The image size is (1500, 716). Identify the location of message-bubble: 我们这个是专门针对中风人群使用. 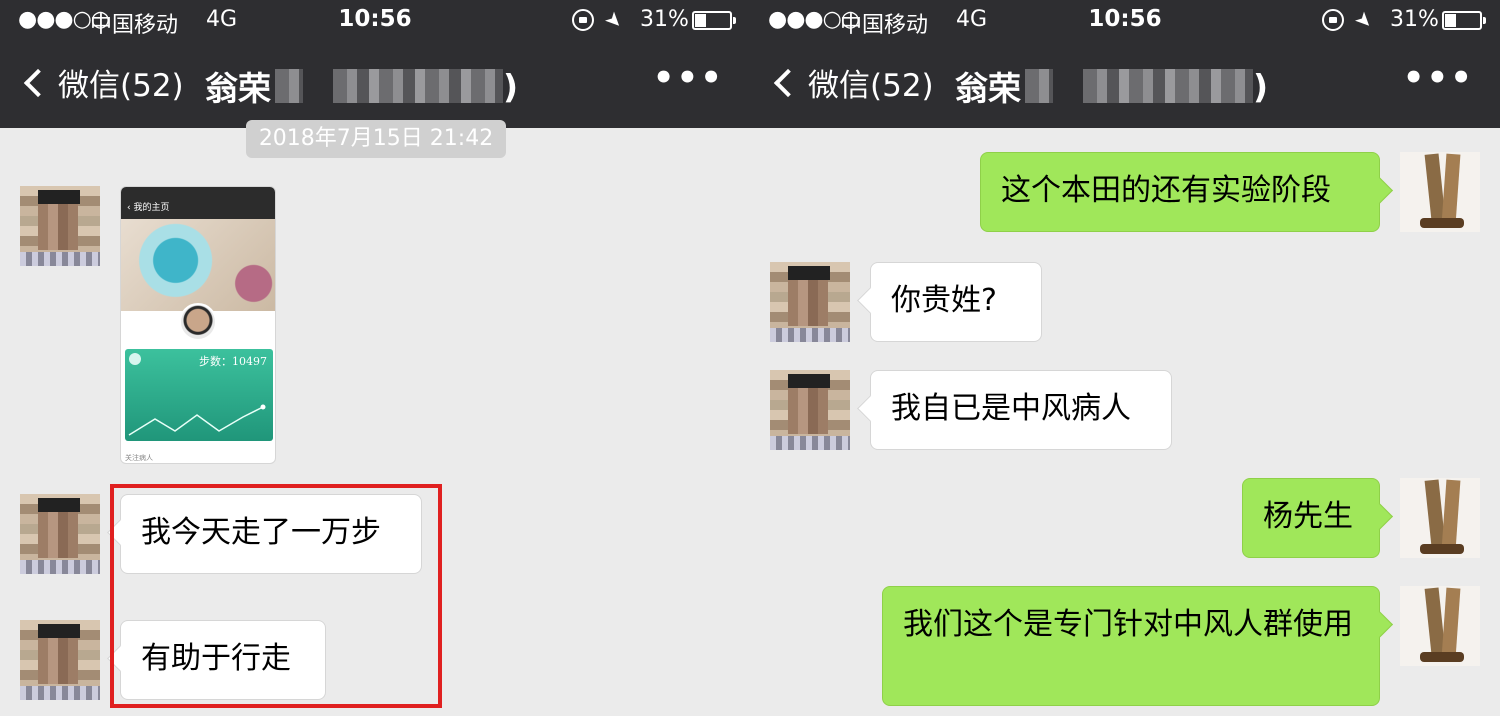
(1131, 646).